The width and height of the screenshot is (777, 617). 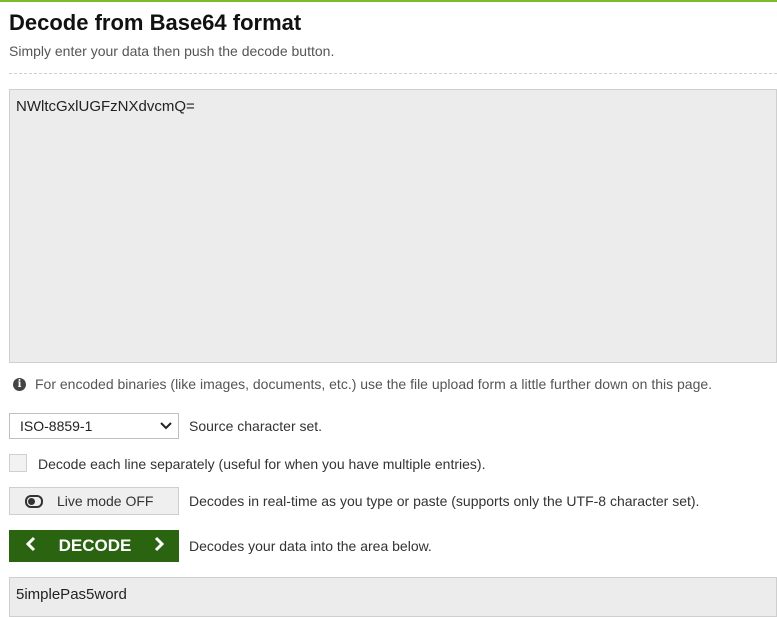 I want to click on chevron-right-icon, so click(x=159, y=546).